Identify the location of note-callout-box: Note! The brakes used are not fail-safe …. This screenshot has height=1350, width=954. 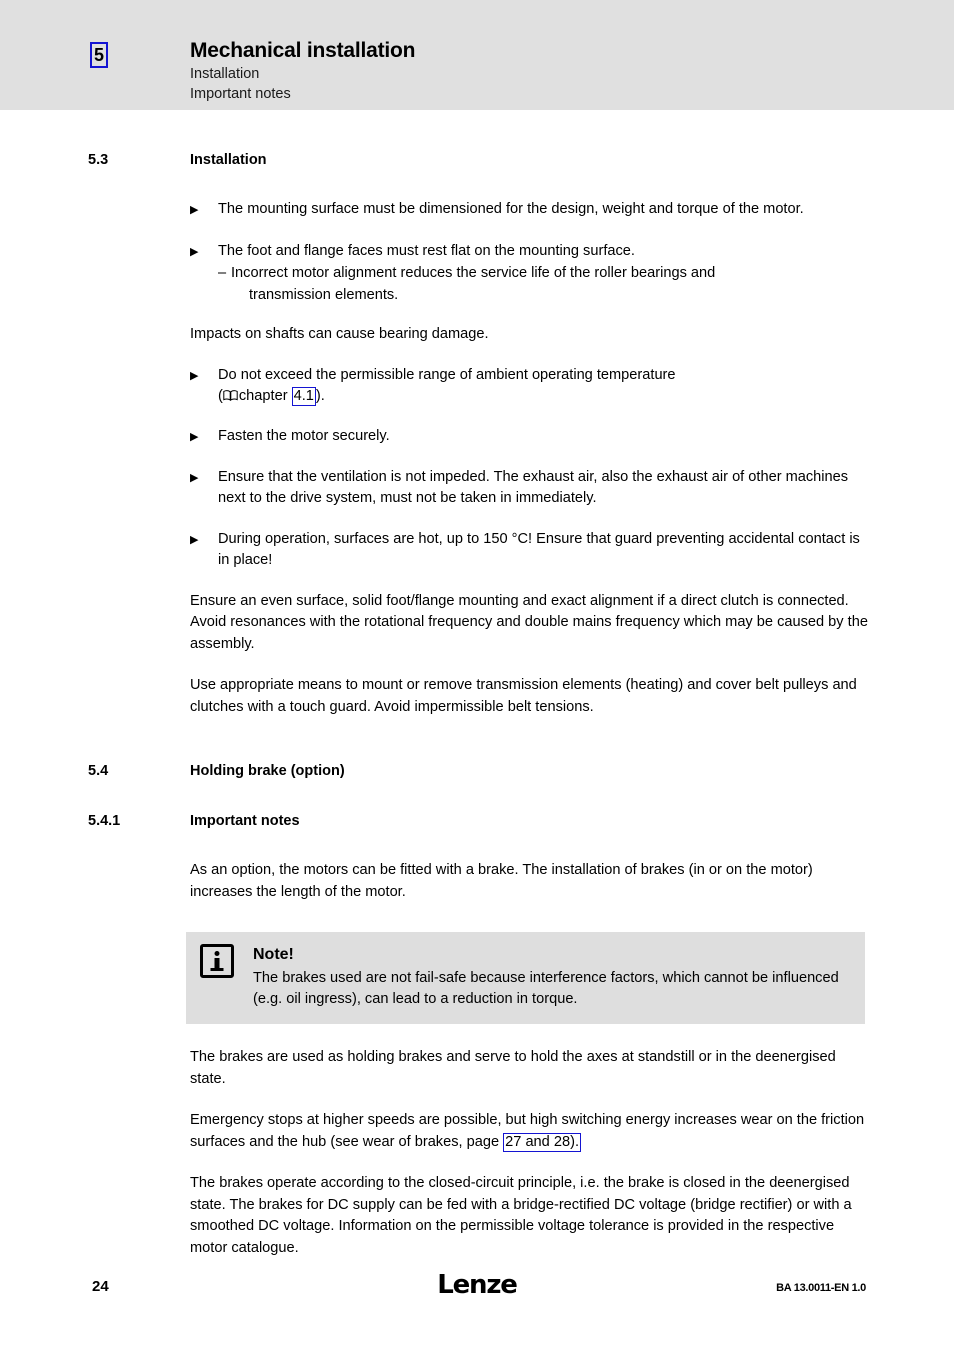
(525, 978).